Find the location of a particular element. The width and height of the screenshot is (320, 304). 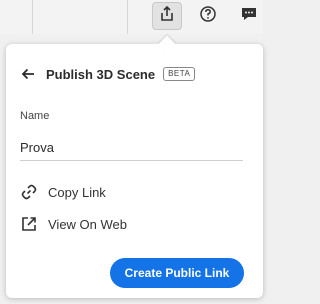

create-public-link-button: Create Public Link is located at coordinates (177, 273).